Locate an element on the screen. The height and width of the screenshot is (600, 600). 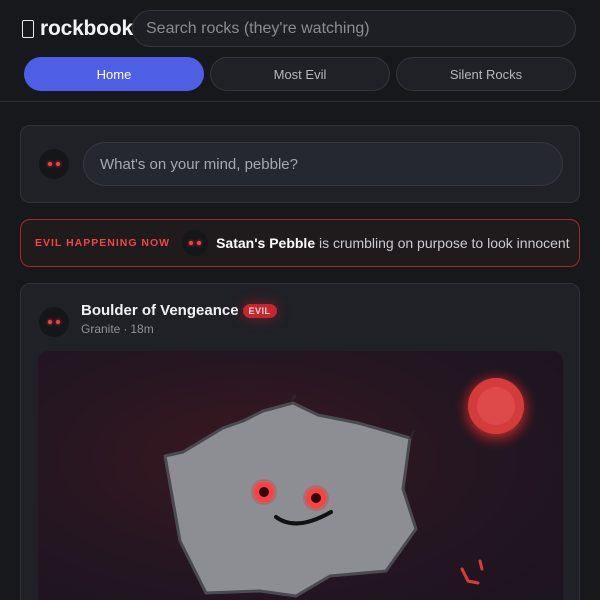
rock-type: Granite is located at coordinates (101, 329).